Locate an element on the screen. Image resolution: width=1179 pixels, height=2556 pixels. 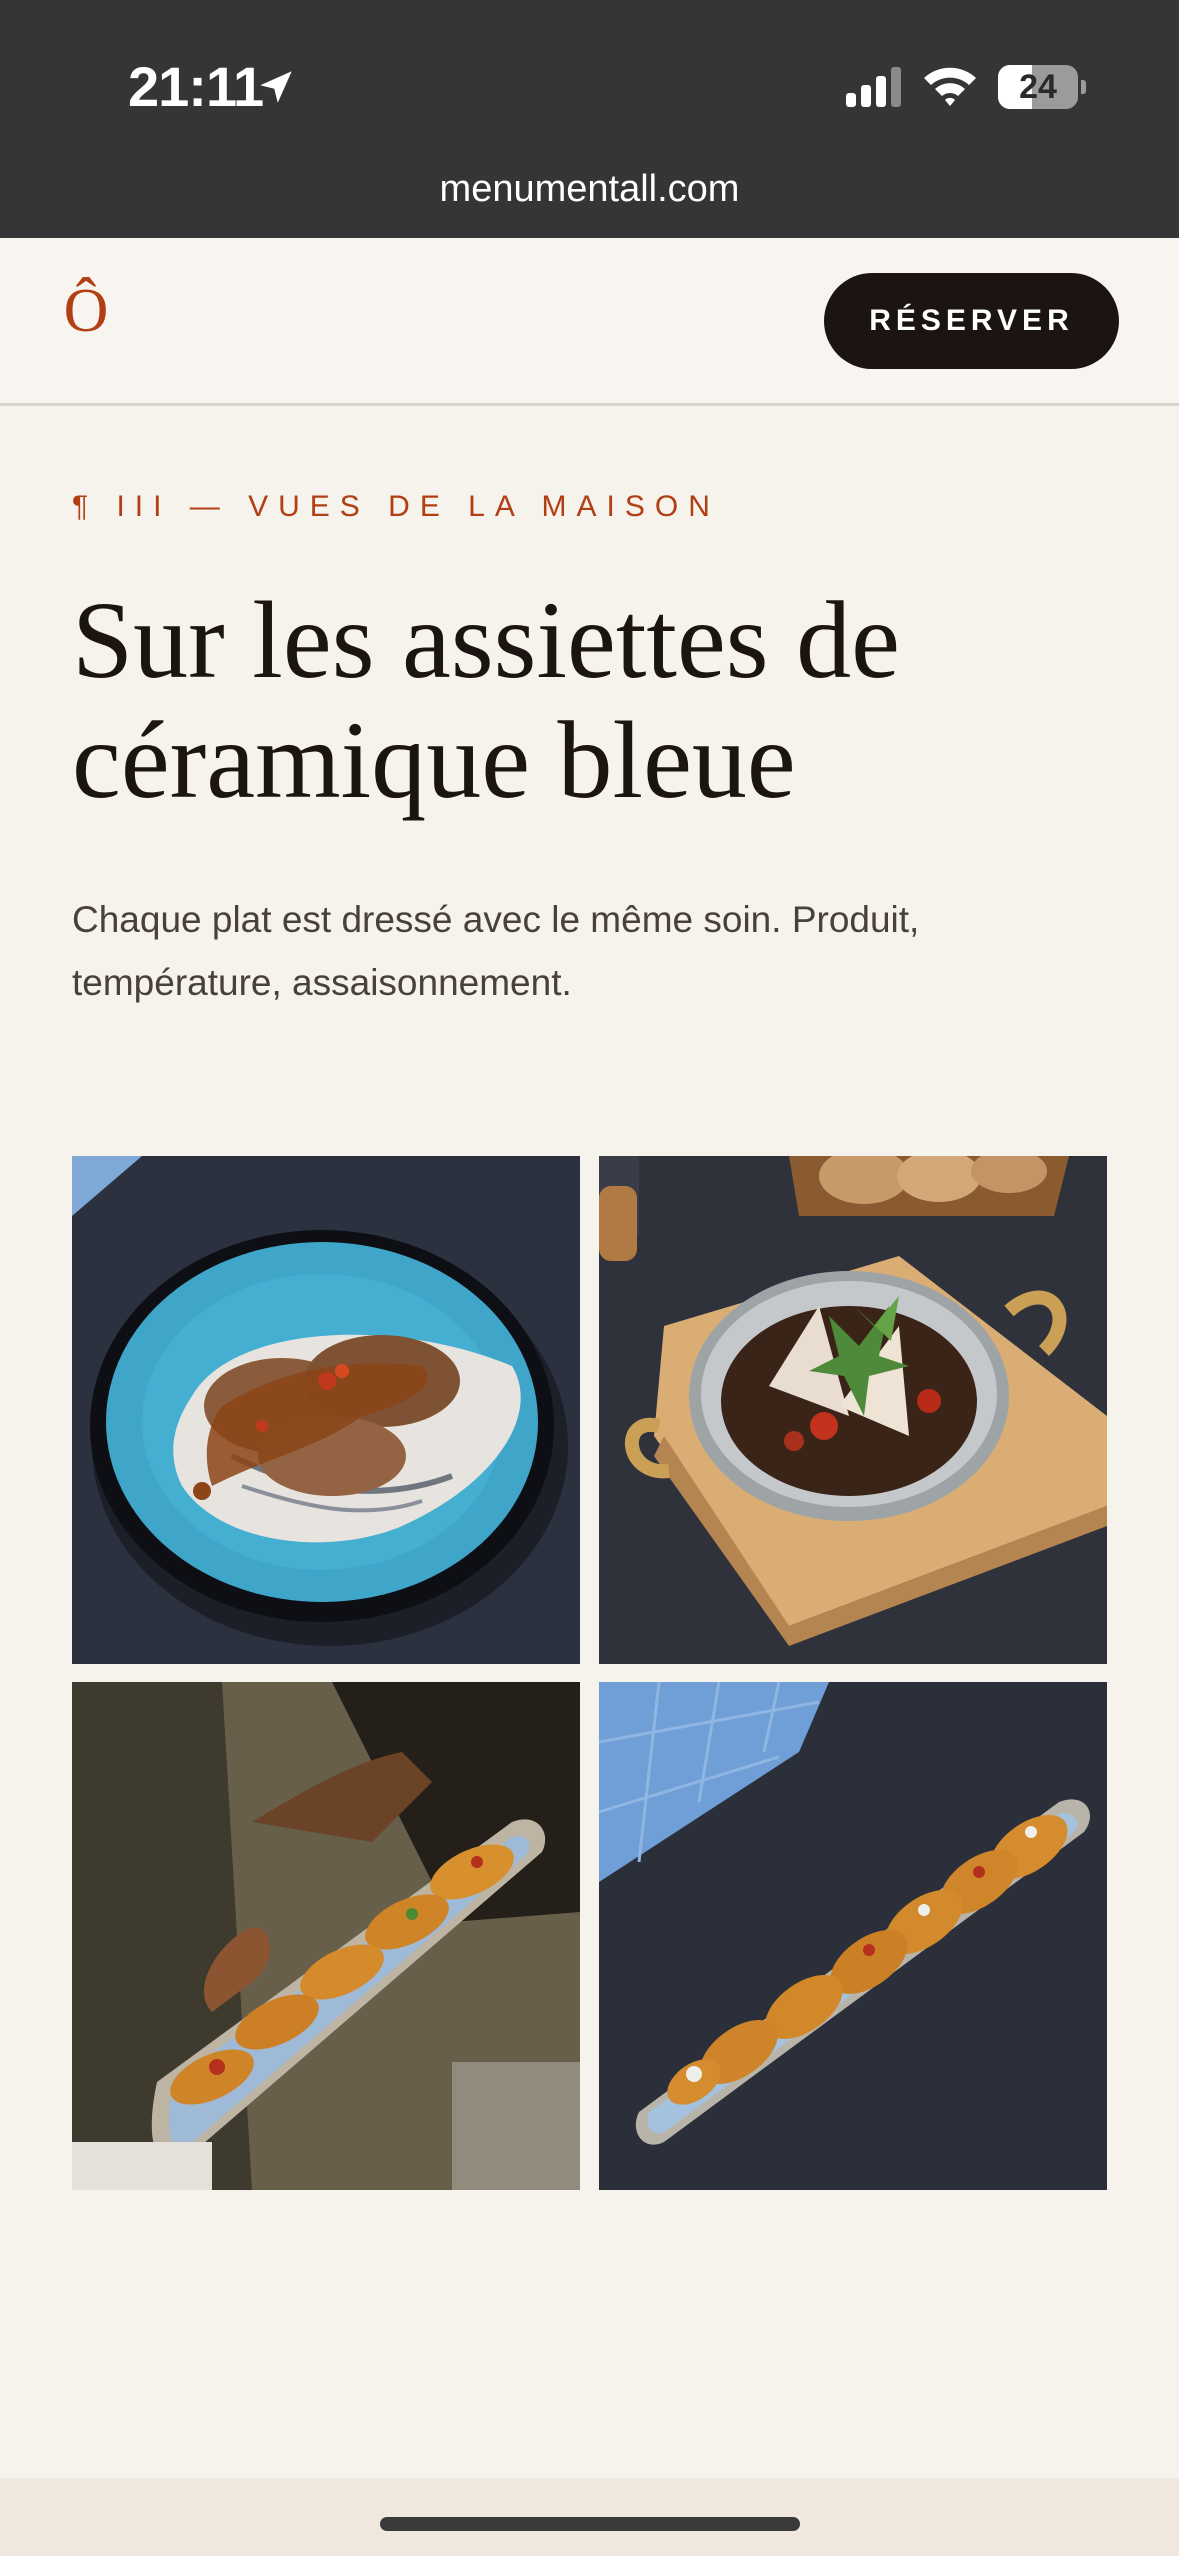
section-eyebrow: ¶ III — VUES DE LA MAISON is located at coordinates (396, 506).